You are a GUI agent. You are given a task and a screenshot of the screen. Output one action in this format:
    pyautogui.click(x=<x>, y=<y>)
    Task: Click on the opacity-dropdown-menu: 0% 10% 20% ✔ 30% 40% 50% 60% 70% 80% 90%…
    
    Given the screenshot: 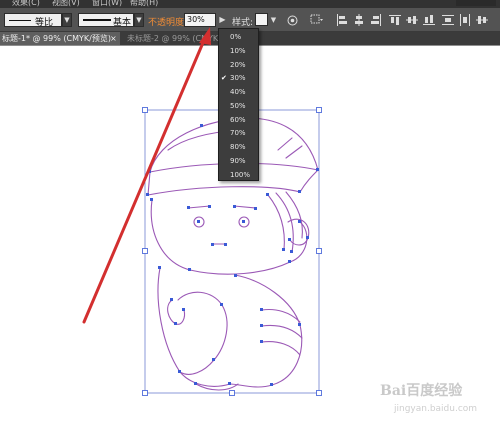 What is the action you would take?
    pyautogui.click(x=238, y=104)
    